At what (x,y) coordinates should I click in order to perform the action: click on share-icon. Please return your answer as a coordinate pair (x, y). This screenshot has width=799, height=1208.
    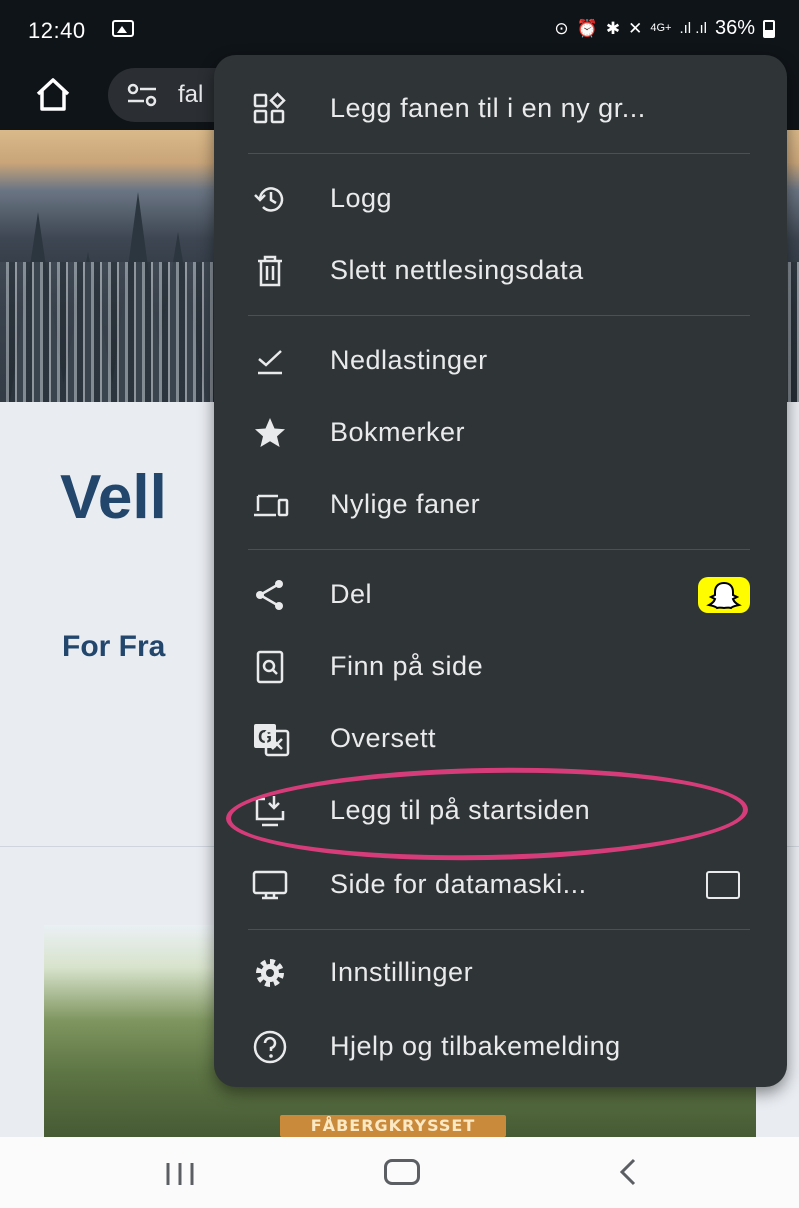
    Looking at the image, I should click on (269, 595).